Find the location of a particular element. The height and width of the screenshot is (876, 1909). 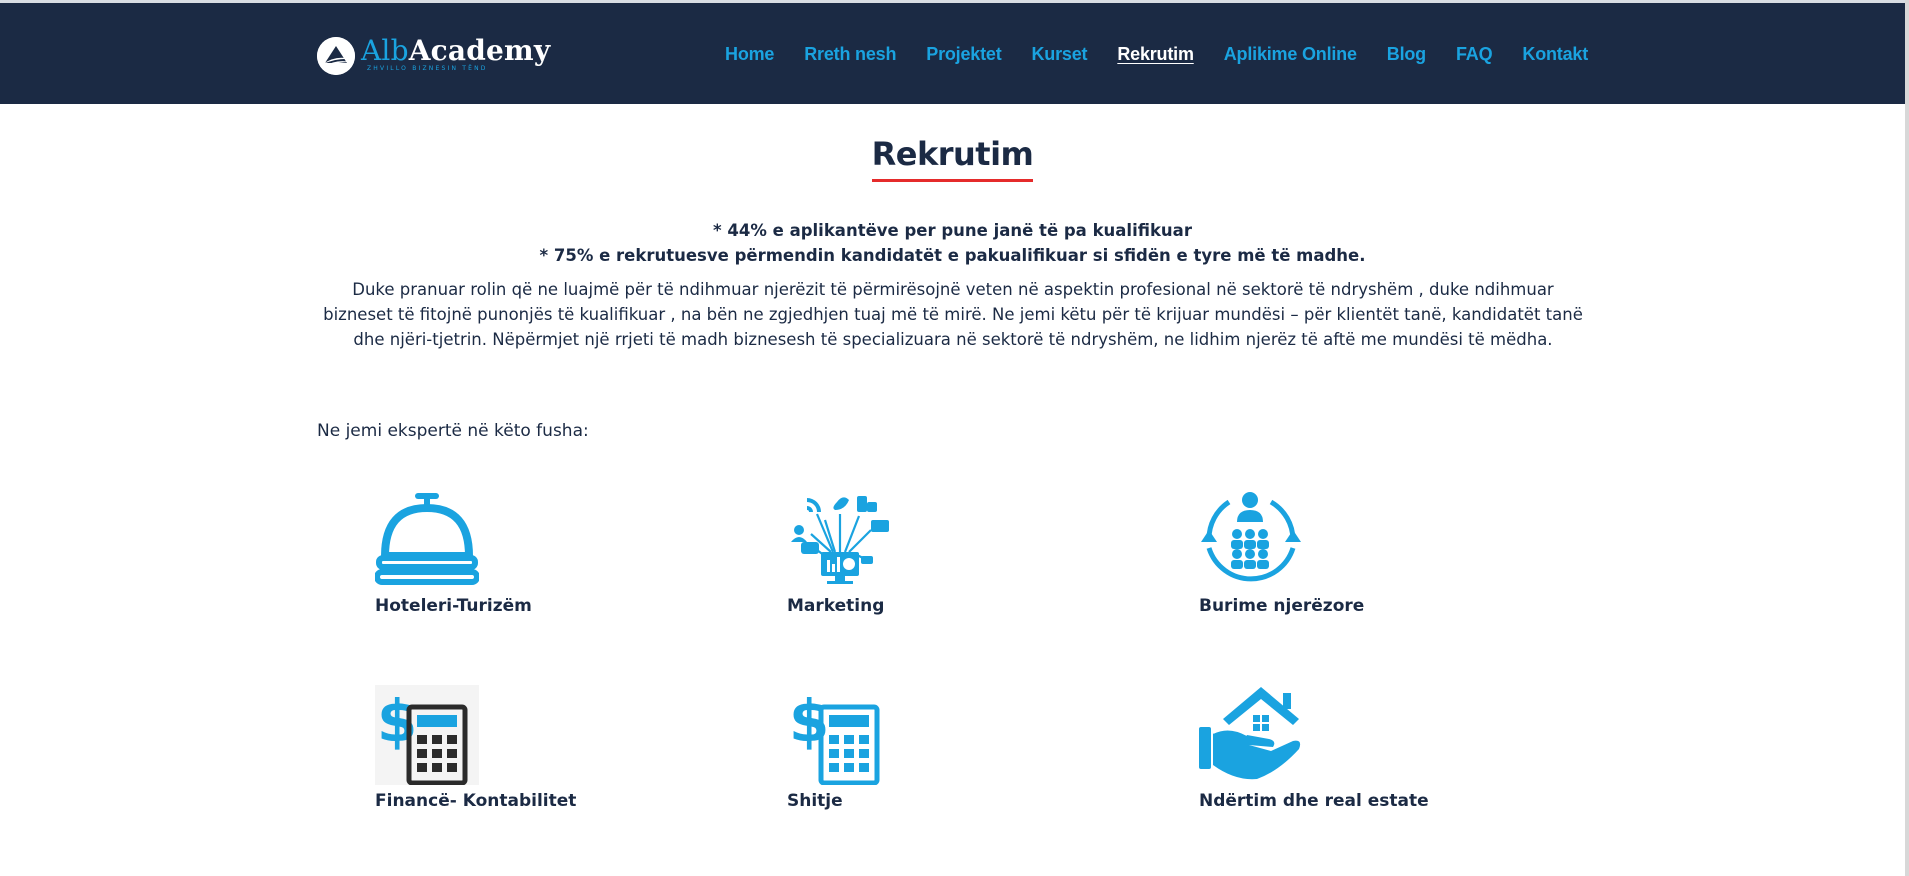

field-label-finance: Financë- Kontabilitet is located at coordinates (476, 801).